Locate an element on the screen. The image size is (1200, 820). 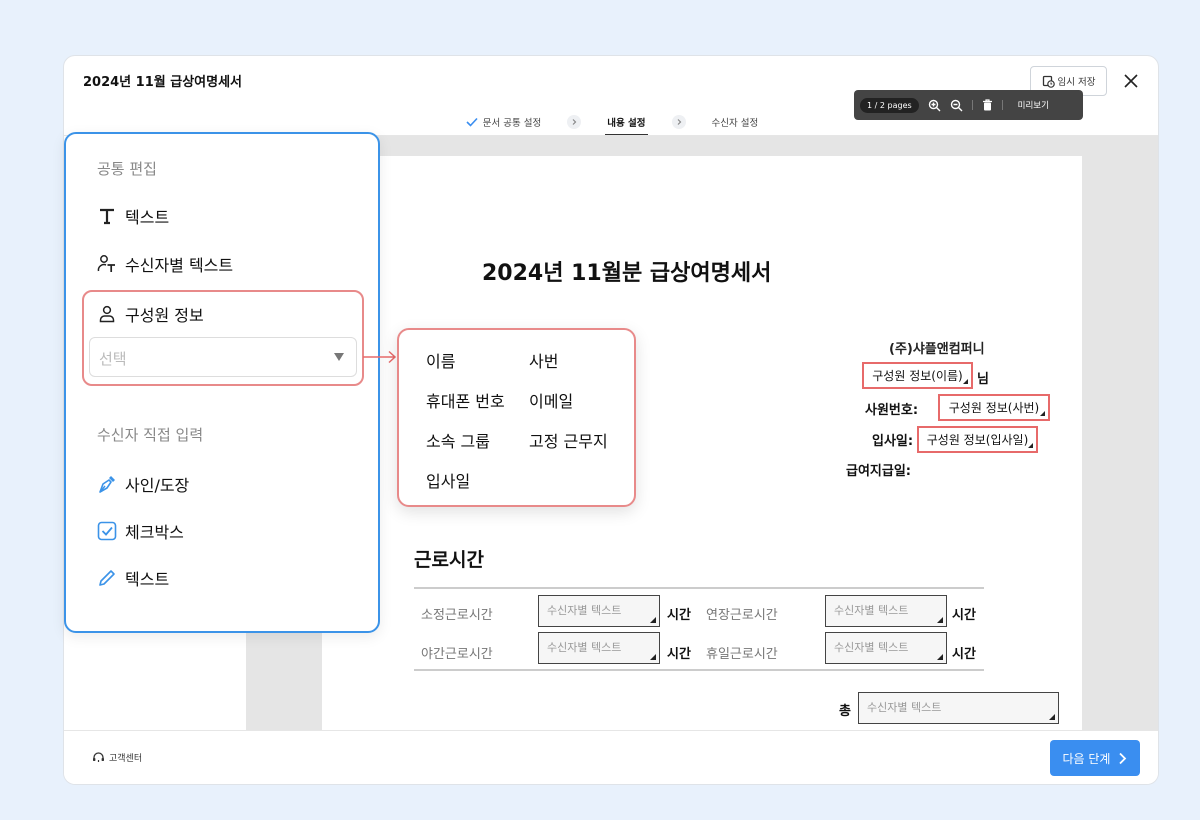
trash-icon is located at coordinates (987, 105).